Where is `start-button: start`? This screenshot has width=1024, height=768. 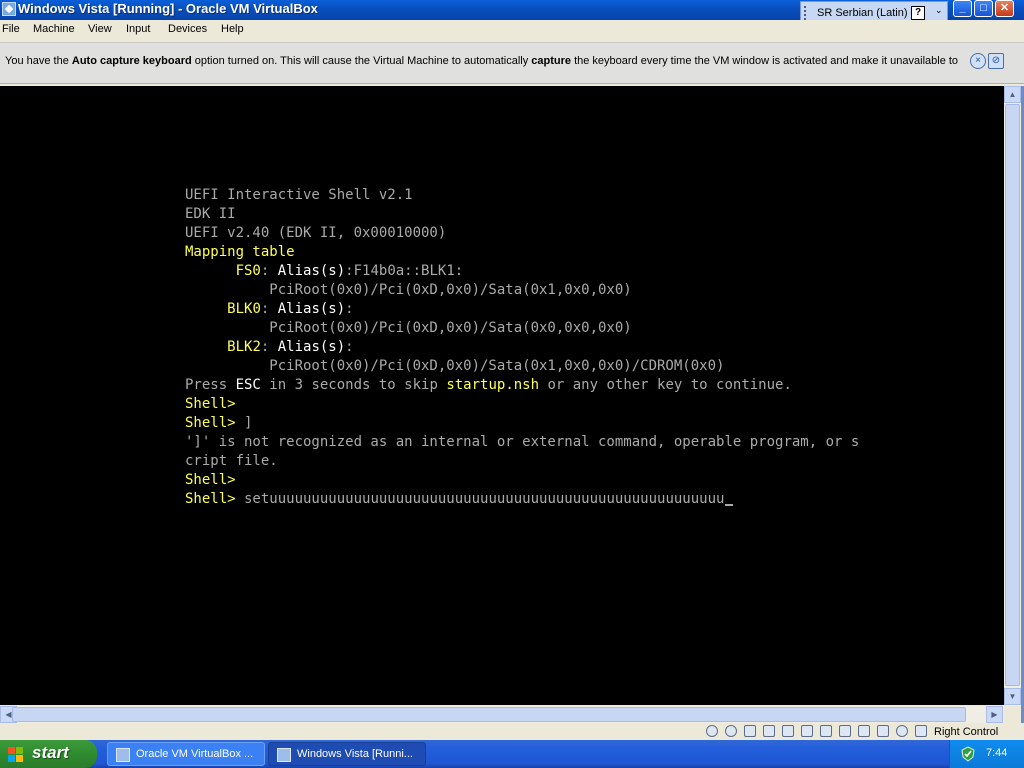
start-button: start is located at coordinates (48, 754).